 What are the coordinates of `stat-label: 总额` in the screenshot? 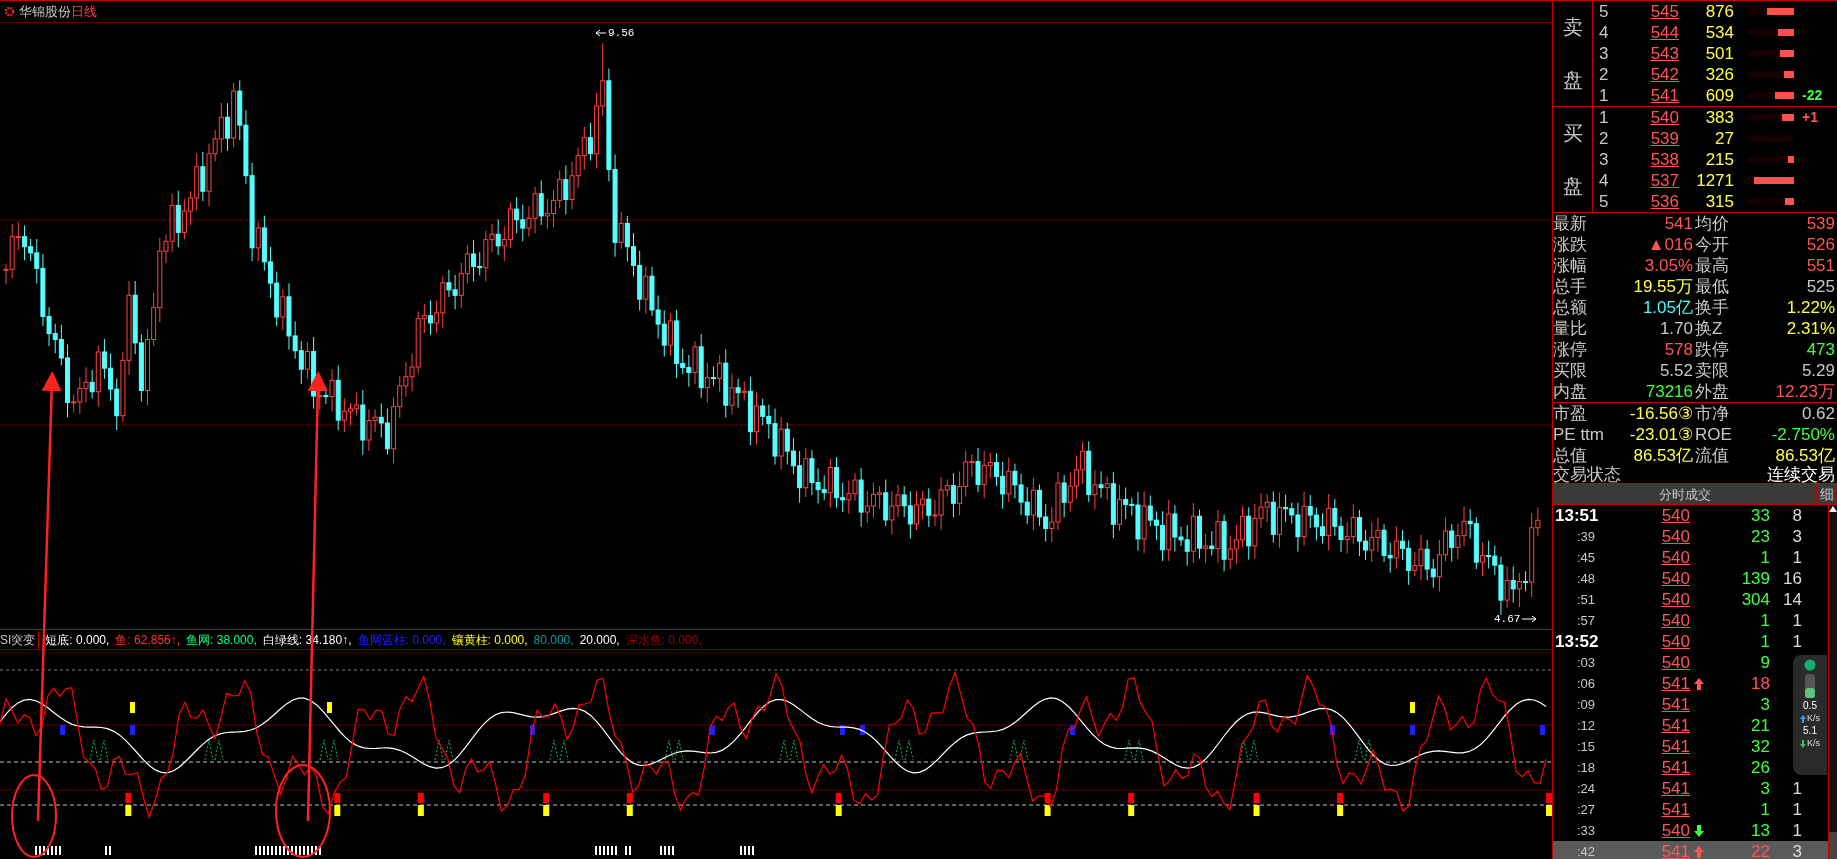 It's located at (1570, 307).